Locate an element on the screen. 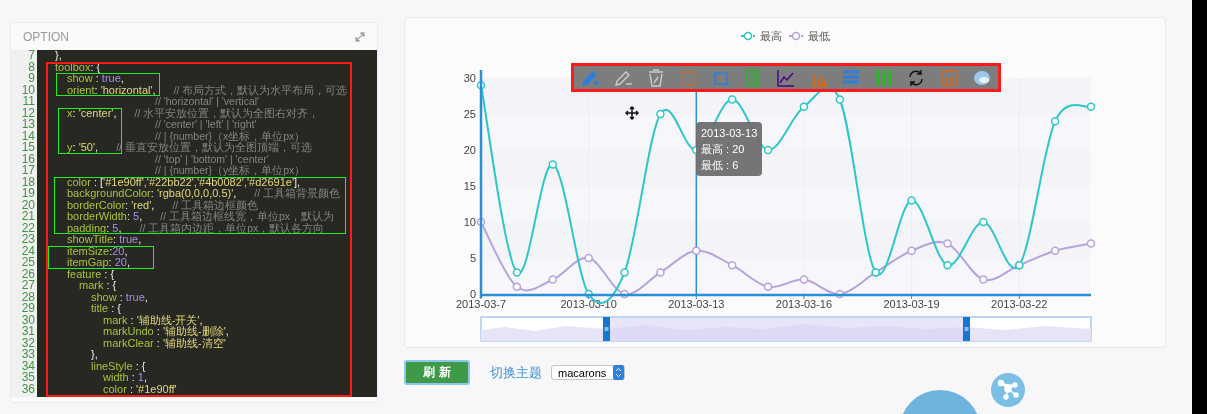 Image resolution: width=1207 pixels, height=414 pixels. code-line: itemGap: 20, is located at coordinates (98, 263).